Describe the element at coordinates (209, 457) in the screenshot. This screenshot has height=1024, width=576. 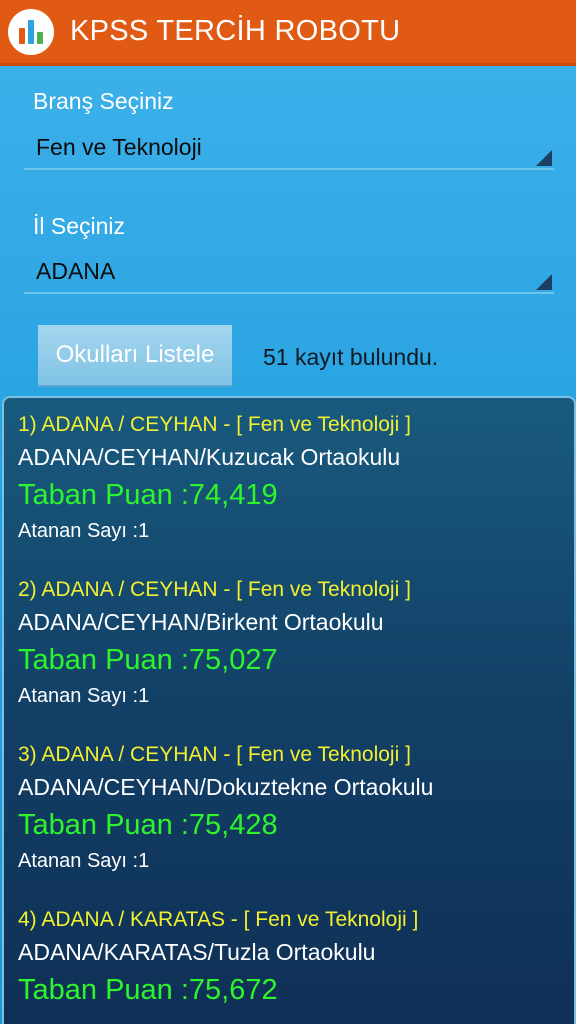
I see `item-school-name: ADANA/CEYHAN/Kuzucak Ortaokulu` at that location.